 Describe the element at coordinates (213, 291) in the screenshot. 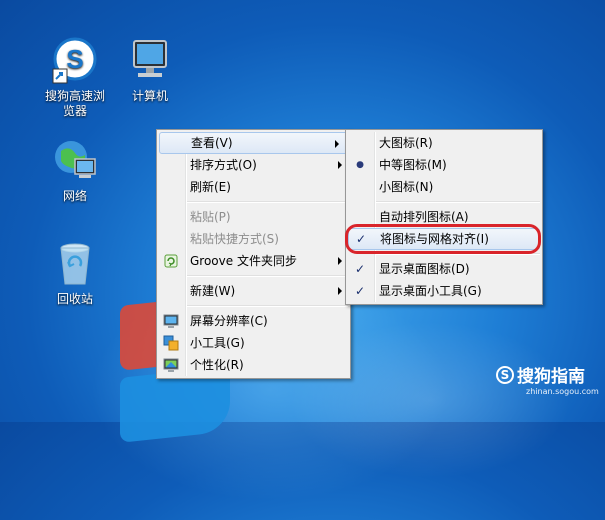

I see `menu-item-label: 新建(W)` at that location.